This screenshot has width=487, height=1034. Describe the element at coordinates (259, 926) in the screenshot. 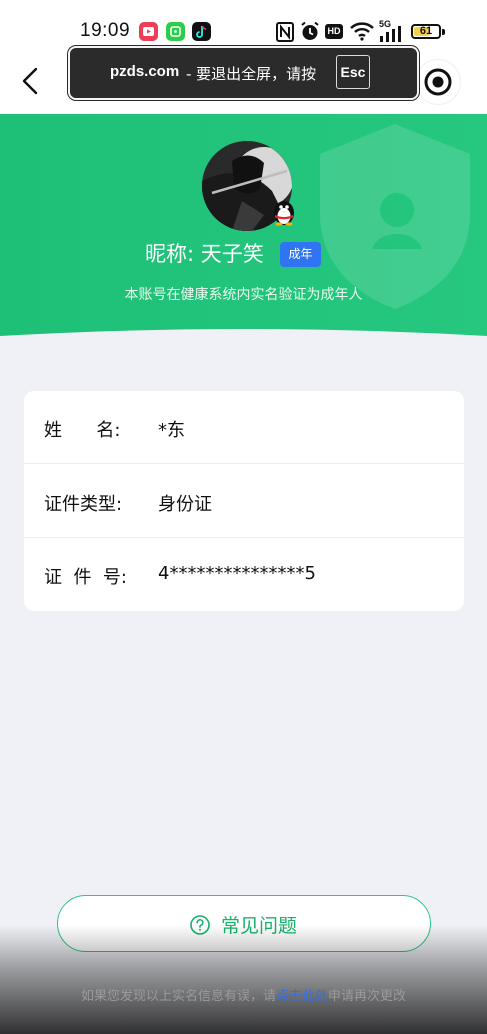

I see `faq-label: 常见问题` at that location.